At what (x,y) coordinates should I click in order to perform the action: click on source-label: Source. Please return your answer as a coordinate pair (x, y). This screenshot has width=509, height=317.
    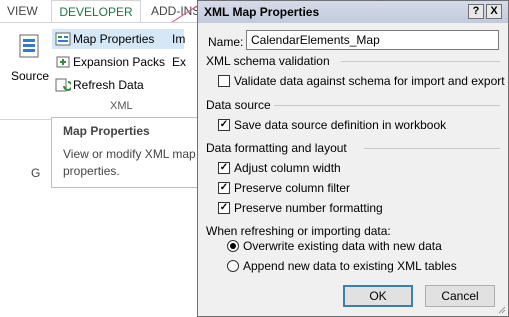
    Looking at the image, I should click on (30, 76).